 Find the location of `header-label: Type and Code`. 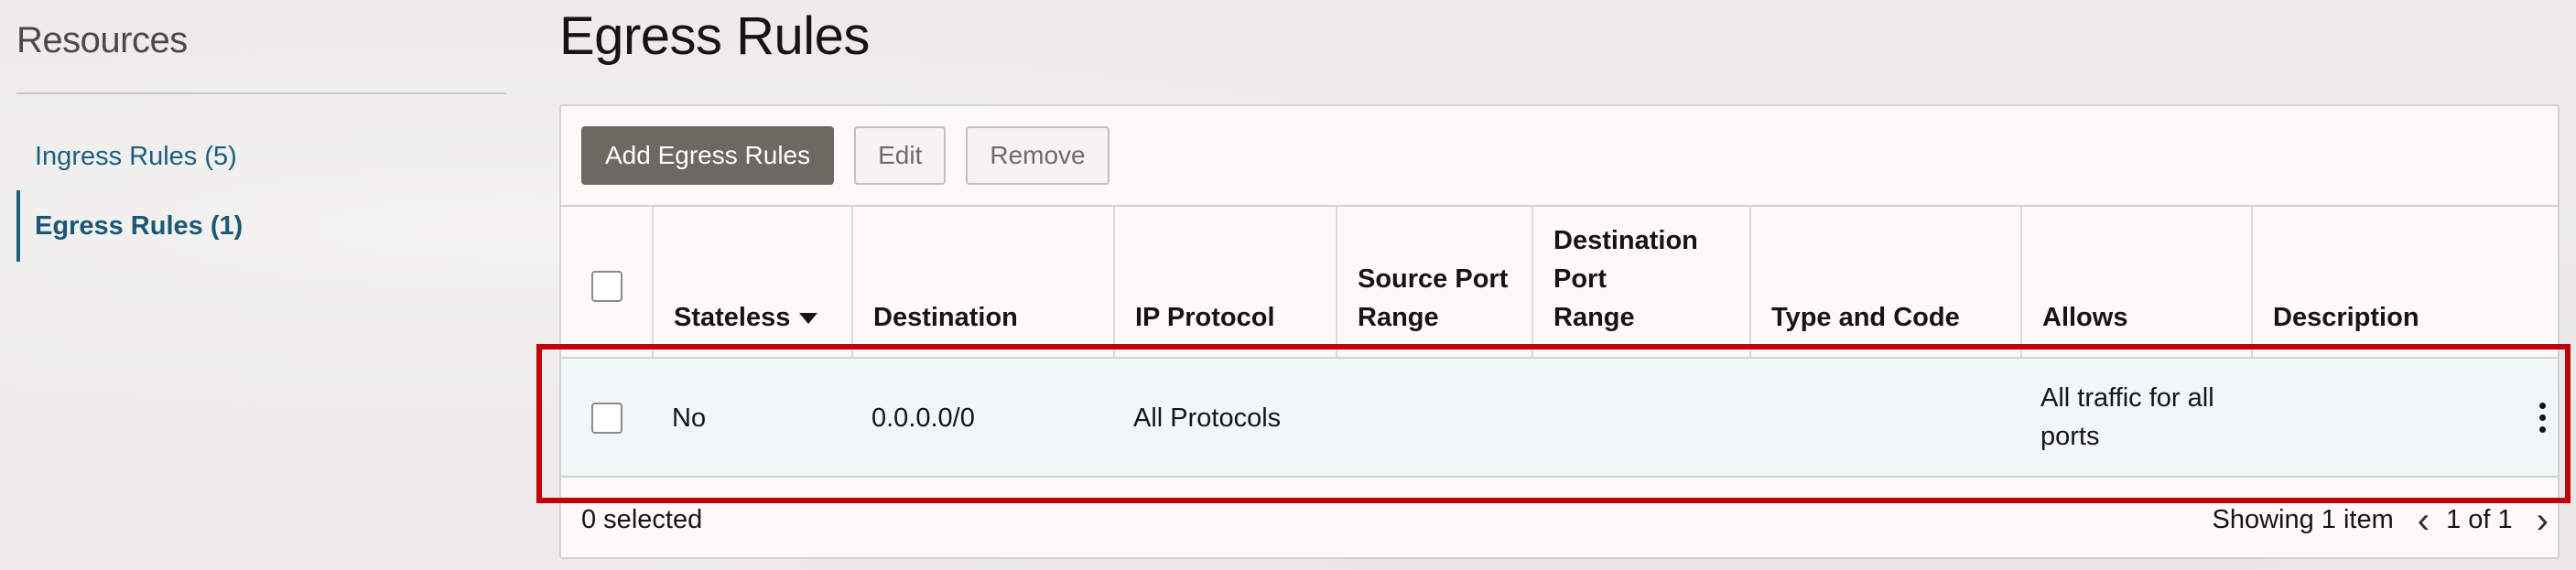

header-label: Type and Code is located at coordinates (1866, 317).